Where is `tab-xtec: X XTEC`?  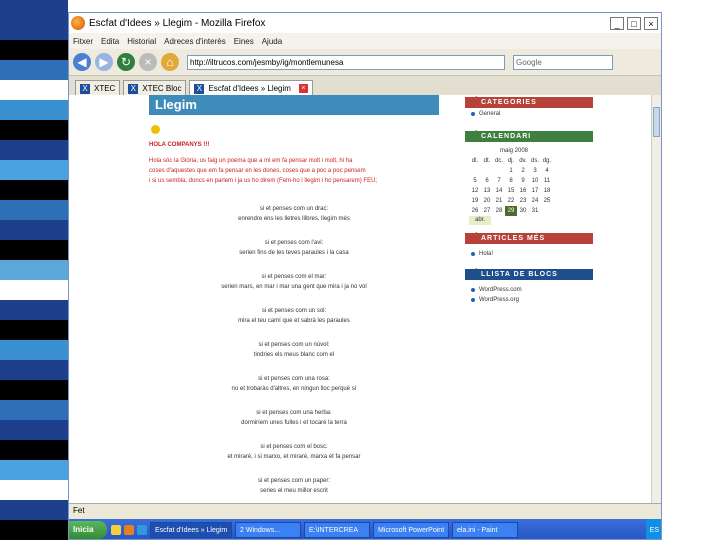 tab-xtec: X XTEC is located at coordinates (98, 88).